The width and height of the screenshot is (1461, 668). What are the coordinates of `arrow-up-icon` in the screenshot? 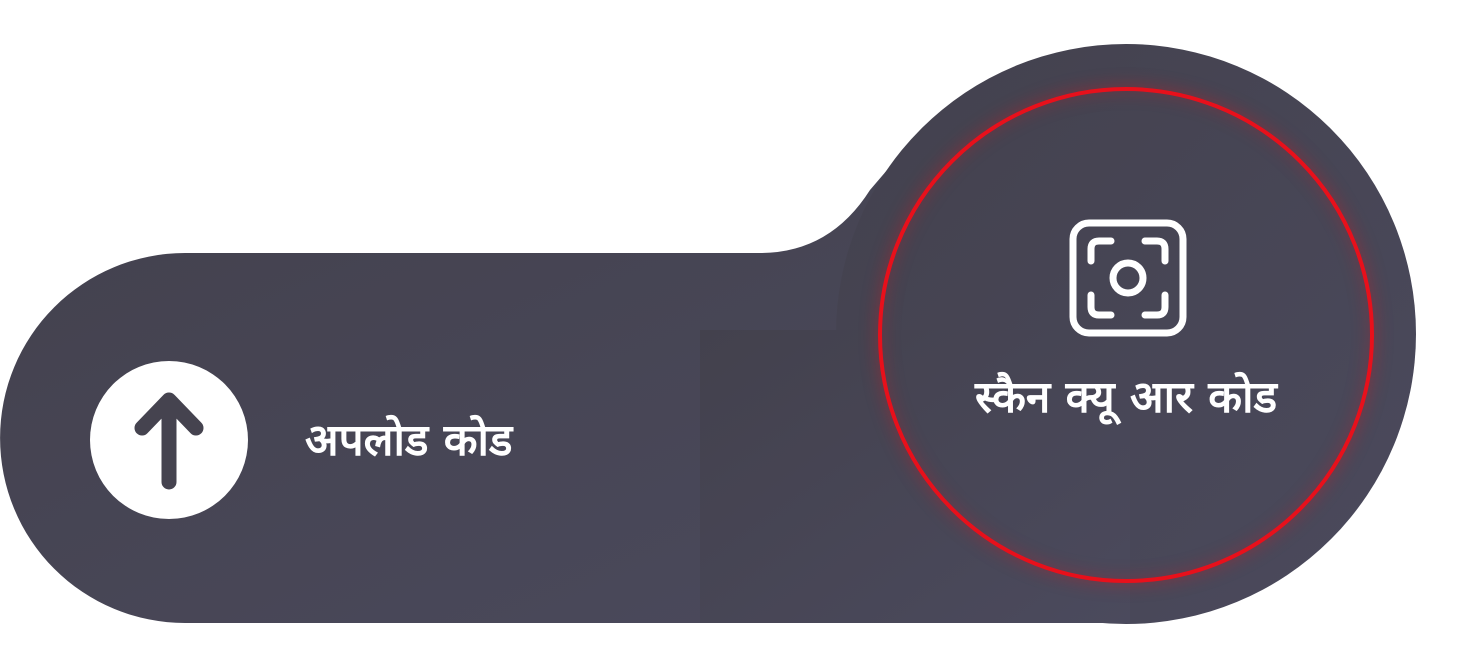 It's located at (169, 441).